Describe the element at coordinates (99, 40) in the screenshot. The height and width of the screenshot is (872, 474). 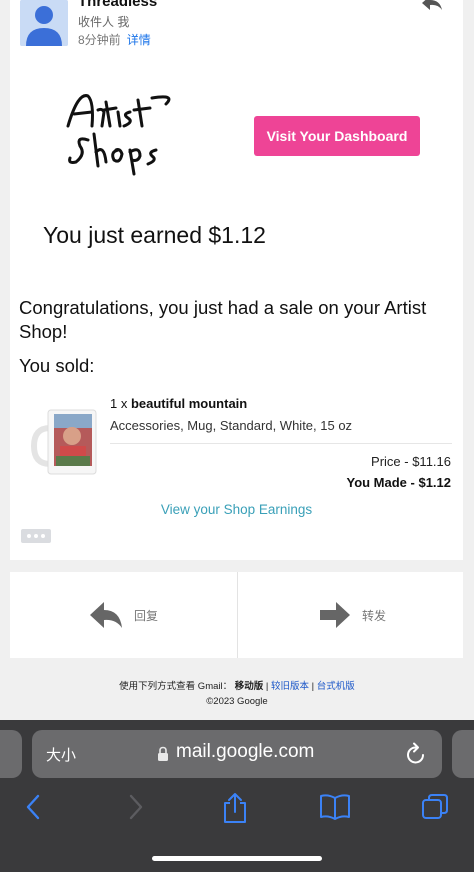
I see `timestamp: 8分钟前` at that location.